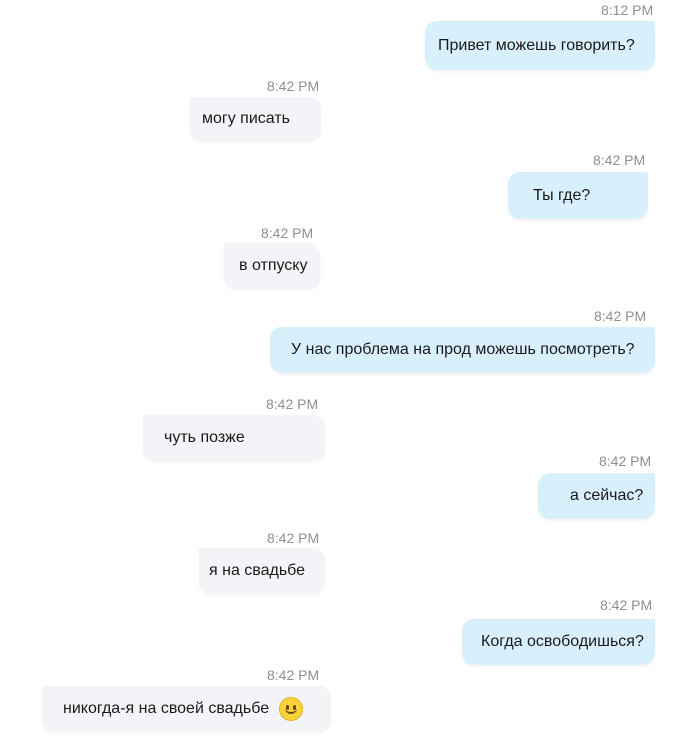  What do you see at coordinates (607, 495) in the screenshot?
I see `message-text: а сейчас?` at bounding box center [607, 495].